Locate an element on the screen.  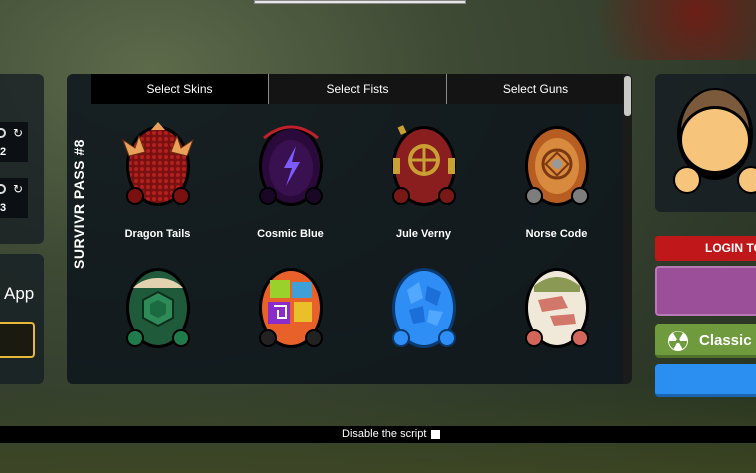
nuclear-icon is located at coordinates (678, 341).